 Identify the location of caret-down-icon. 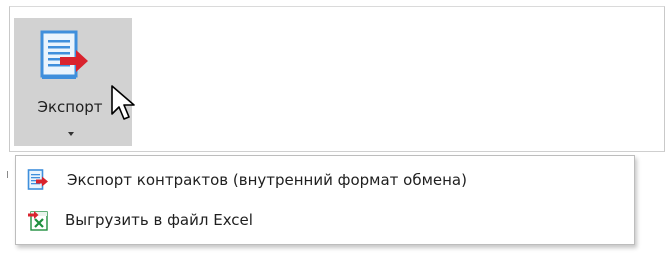
(71, 134).